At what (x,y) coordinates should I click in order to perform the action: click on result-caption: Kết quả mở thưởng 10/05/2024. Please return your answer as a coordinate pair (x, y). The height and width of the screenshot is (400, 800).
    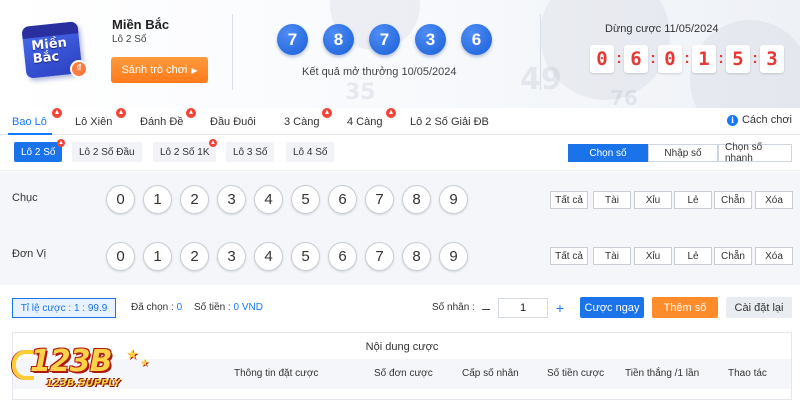
    Looking at the image, I should click on (379, 72).